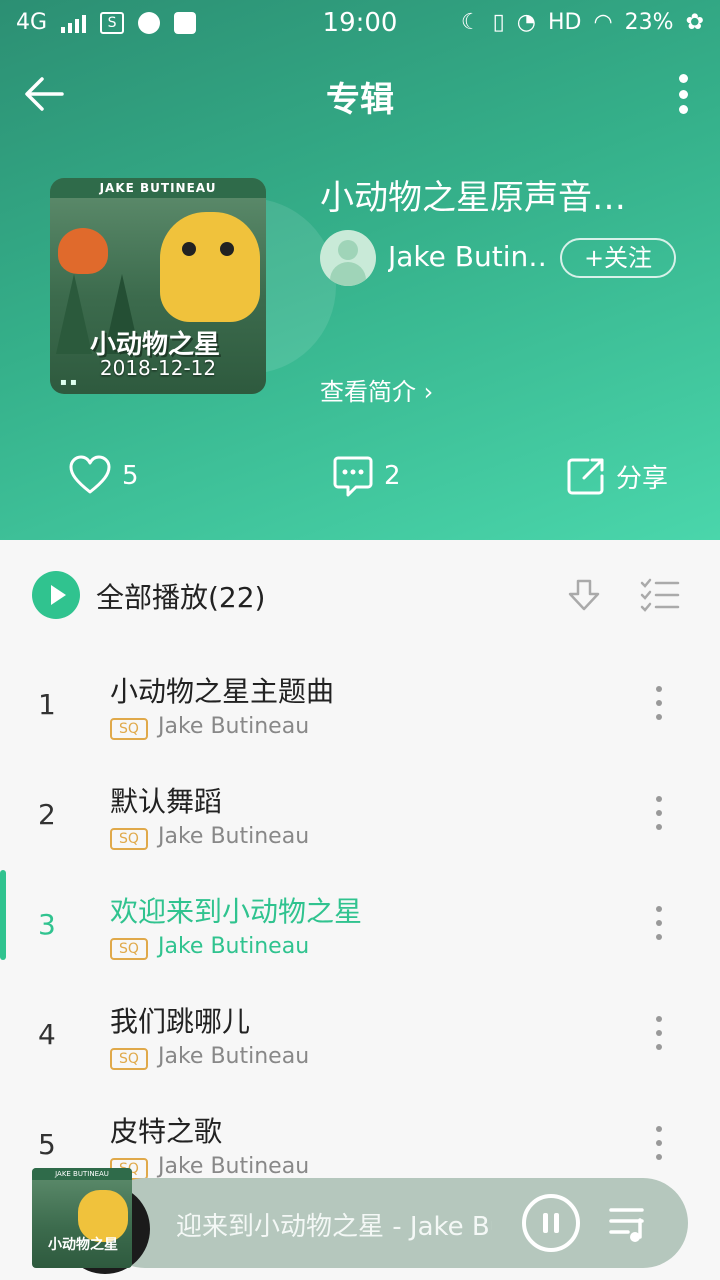 The width and height of the screenshot is (720, 1280). I want to click on share-icon, so click(585, 476).